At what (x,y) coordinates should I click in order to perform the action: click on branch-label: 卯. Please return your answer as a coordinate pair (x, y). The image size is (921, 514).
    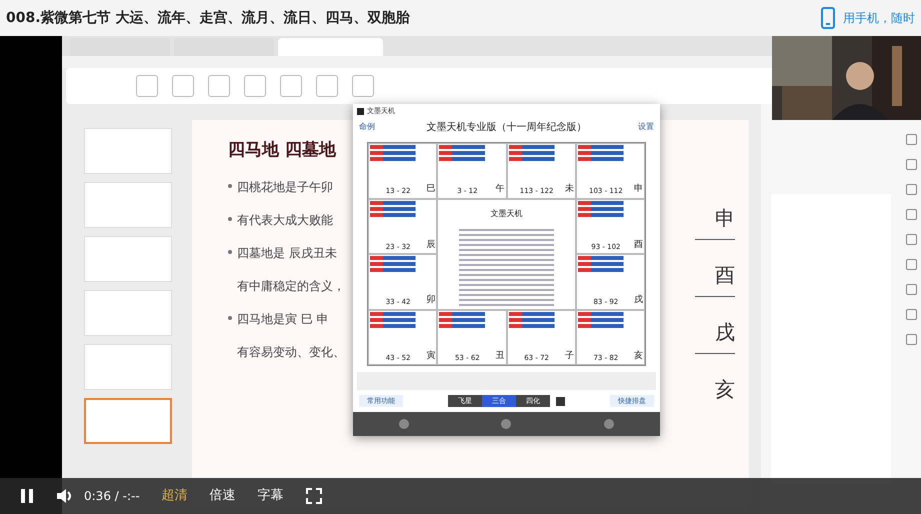
    Looking at the image, I should click on (431, 301).